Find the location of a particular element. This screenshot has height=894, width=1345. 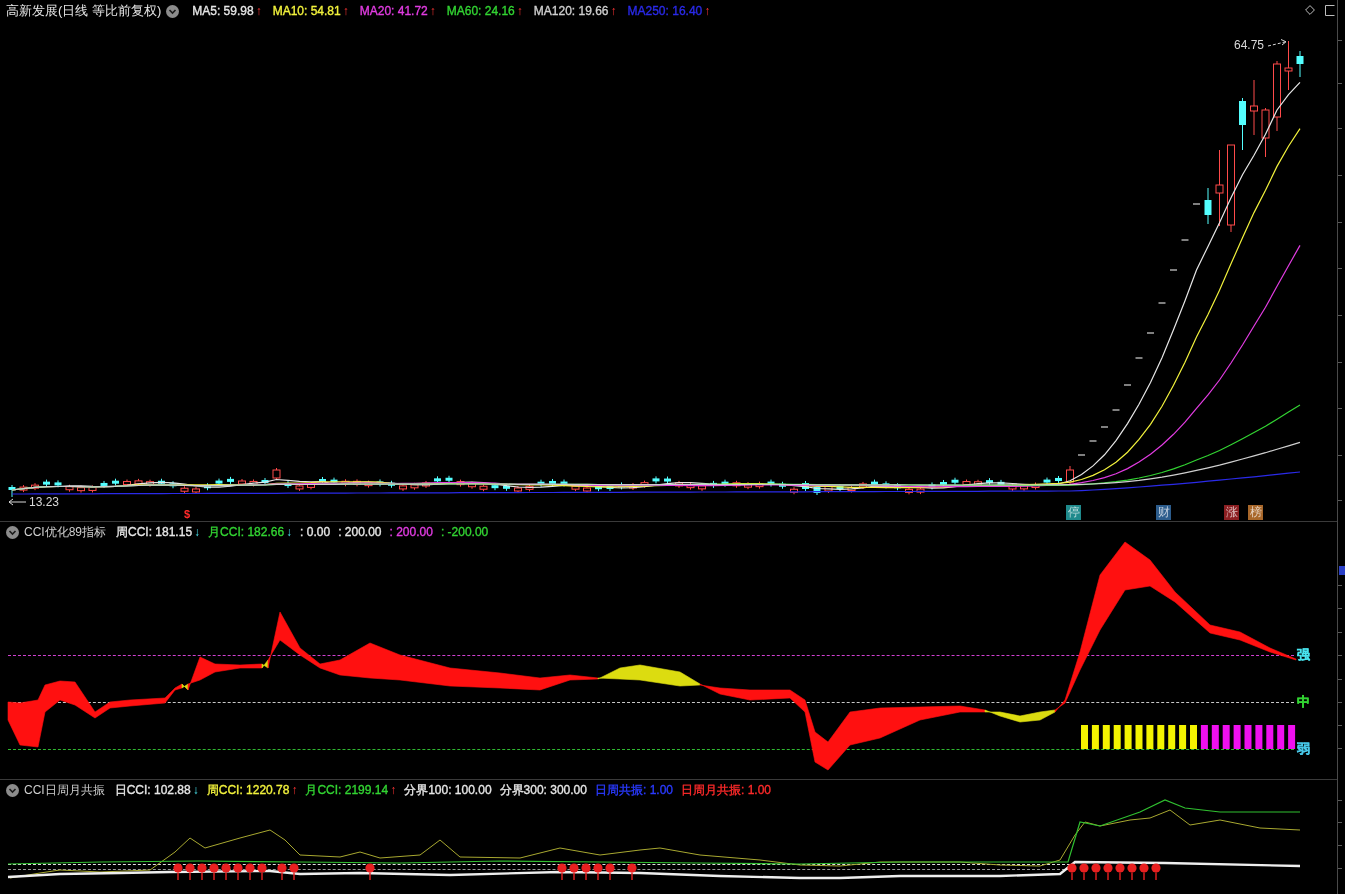

axis-marker-icon is located at coordinates (1342, 570).